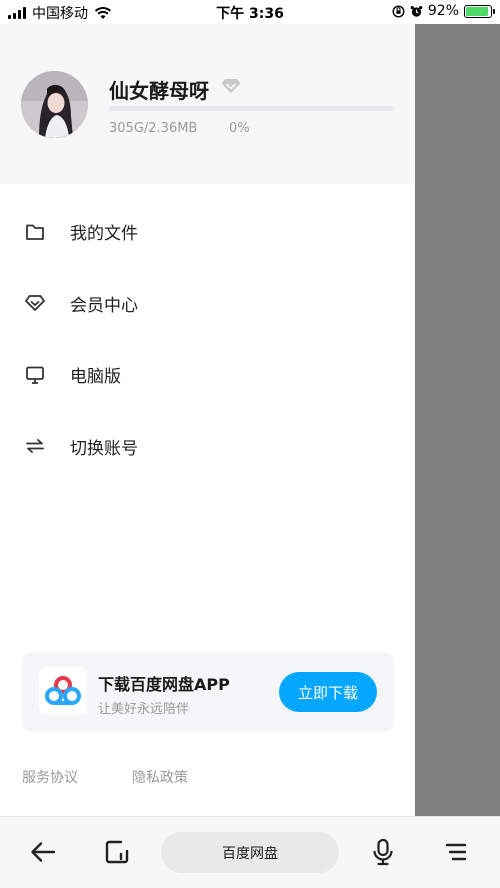  Describe the element at coordinates (35, 375) in the screenshot. I see `monitor-icon` at that location.